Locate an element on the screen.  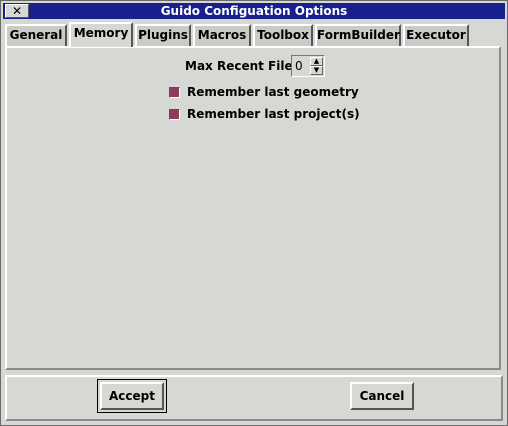
accept-button: Accept is located at coordinates (132, 396).